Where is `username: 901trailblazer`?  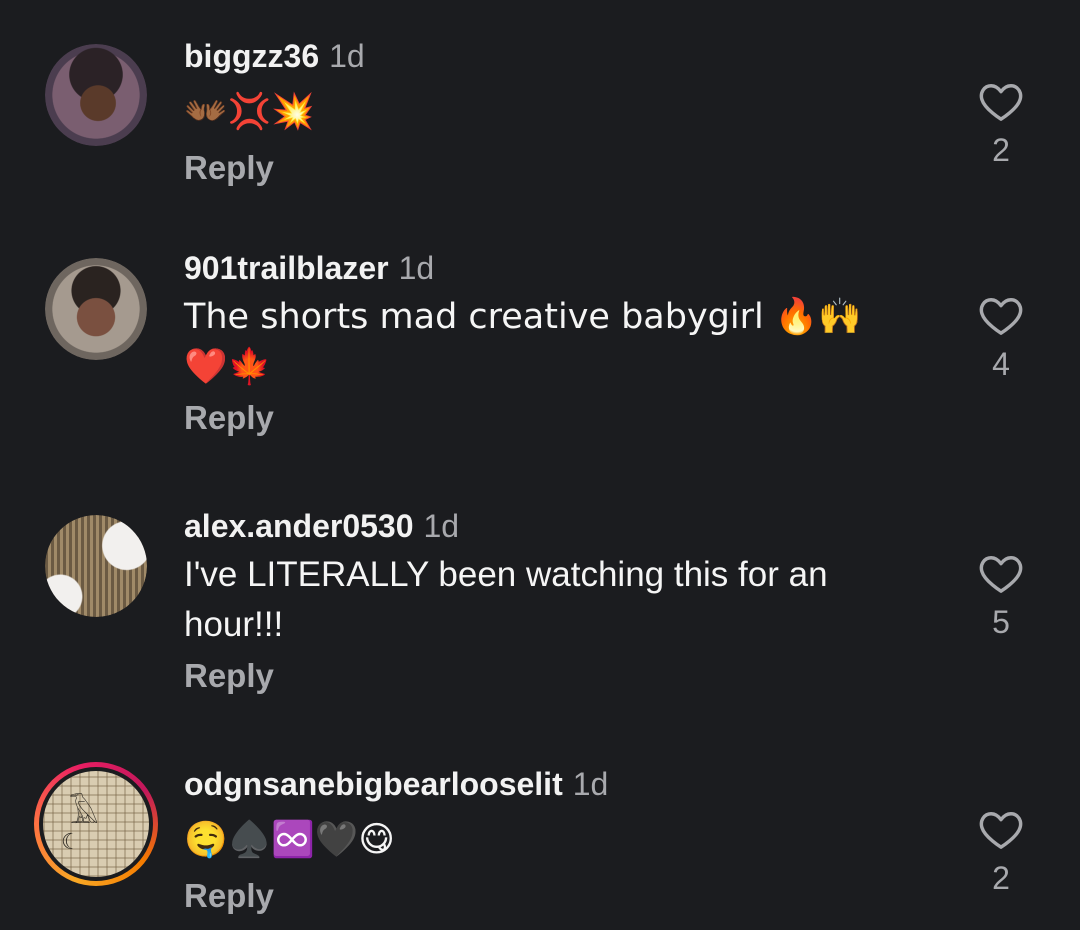
username: 901trailblazer is located at coordinates (286, 268).